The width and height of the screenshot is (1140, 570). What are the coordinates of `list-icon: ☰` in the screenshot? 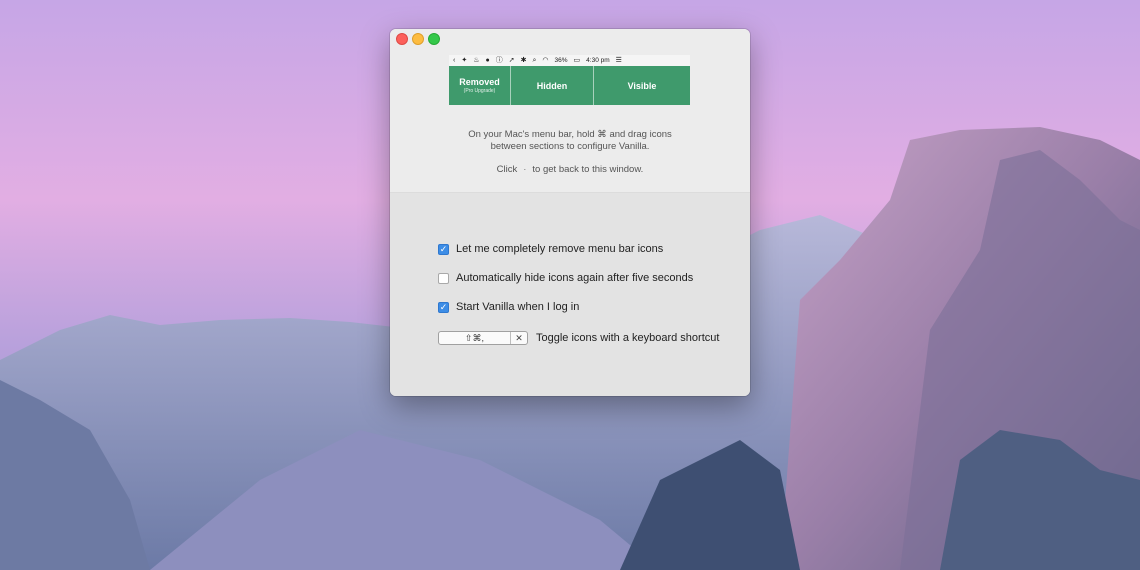 It's located at (618, 60).